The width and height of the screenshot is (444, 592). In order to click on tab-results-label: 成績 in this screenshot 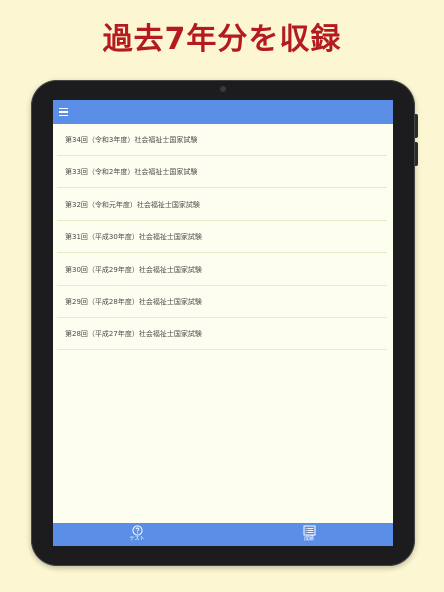, I will do `click(308, 539)`.